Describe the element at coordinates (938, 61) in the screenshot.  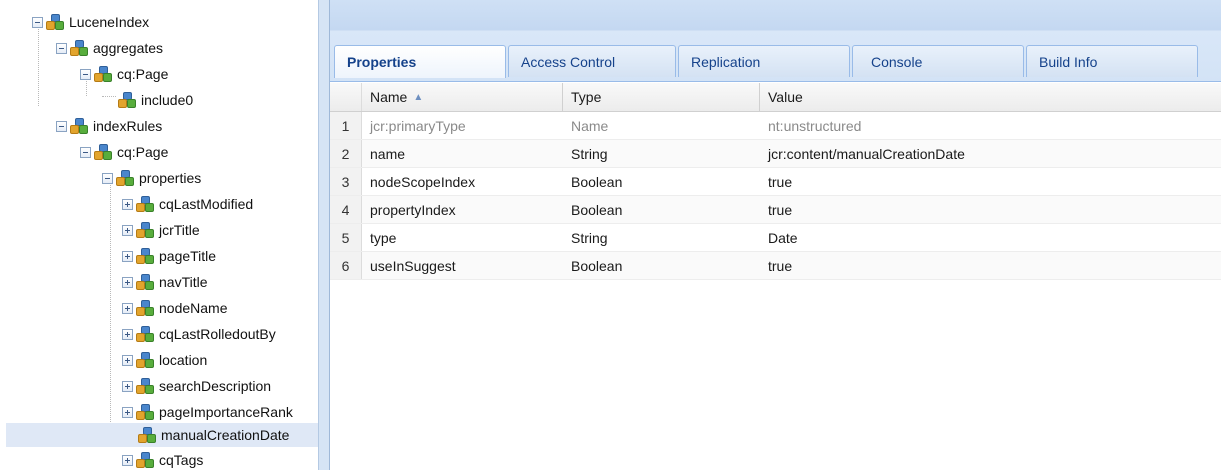
I see `tab-console: Console` at that location.